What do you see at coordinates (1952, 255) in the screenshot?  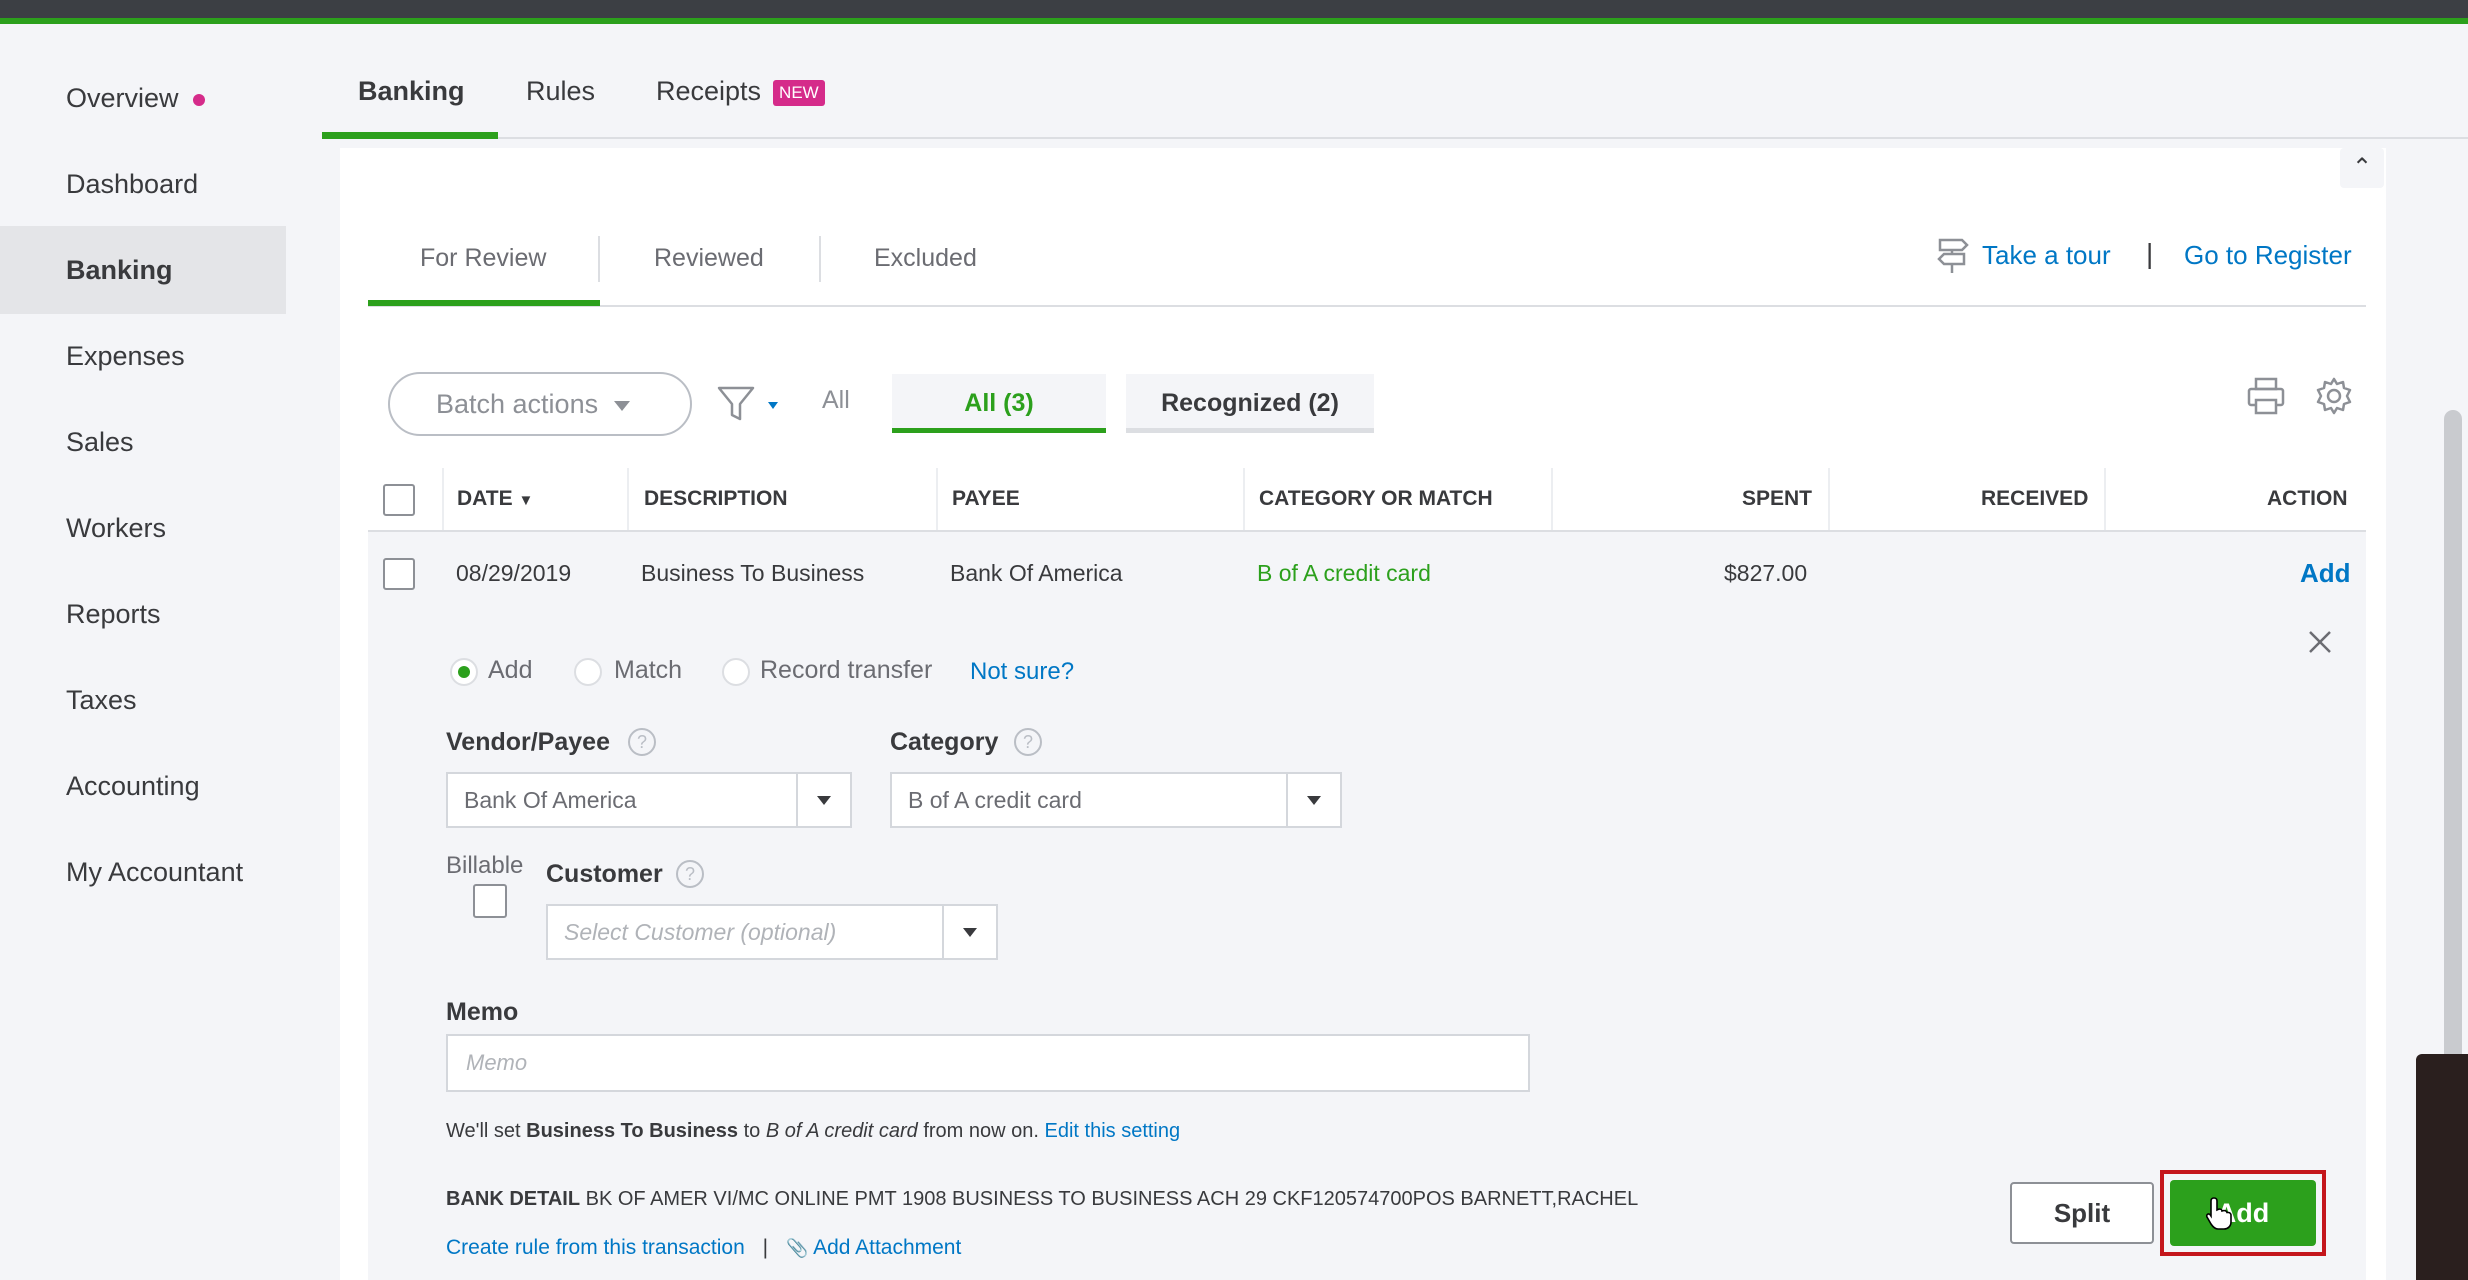 I see `signpost-icon` at bounding box center [1952, 255].